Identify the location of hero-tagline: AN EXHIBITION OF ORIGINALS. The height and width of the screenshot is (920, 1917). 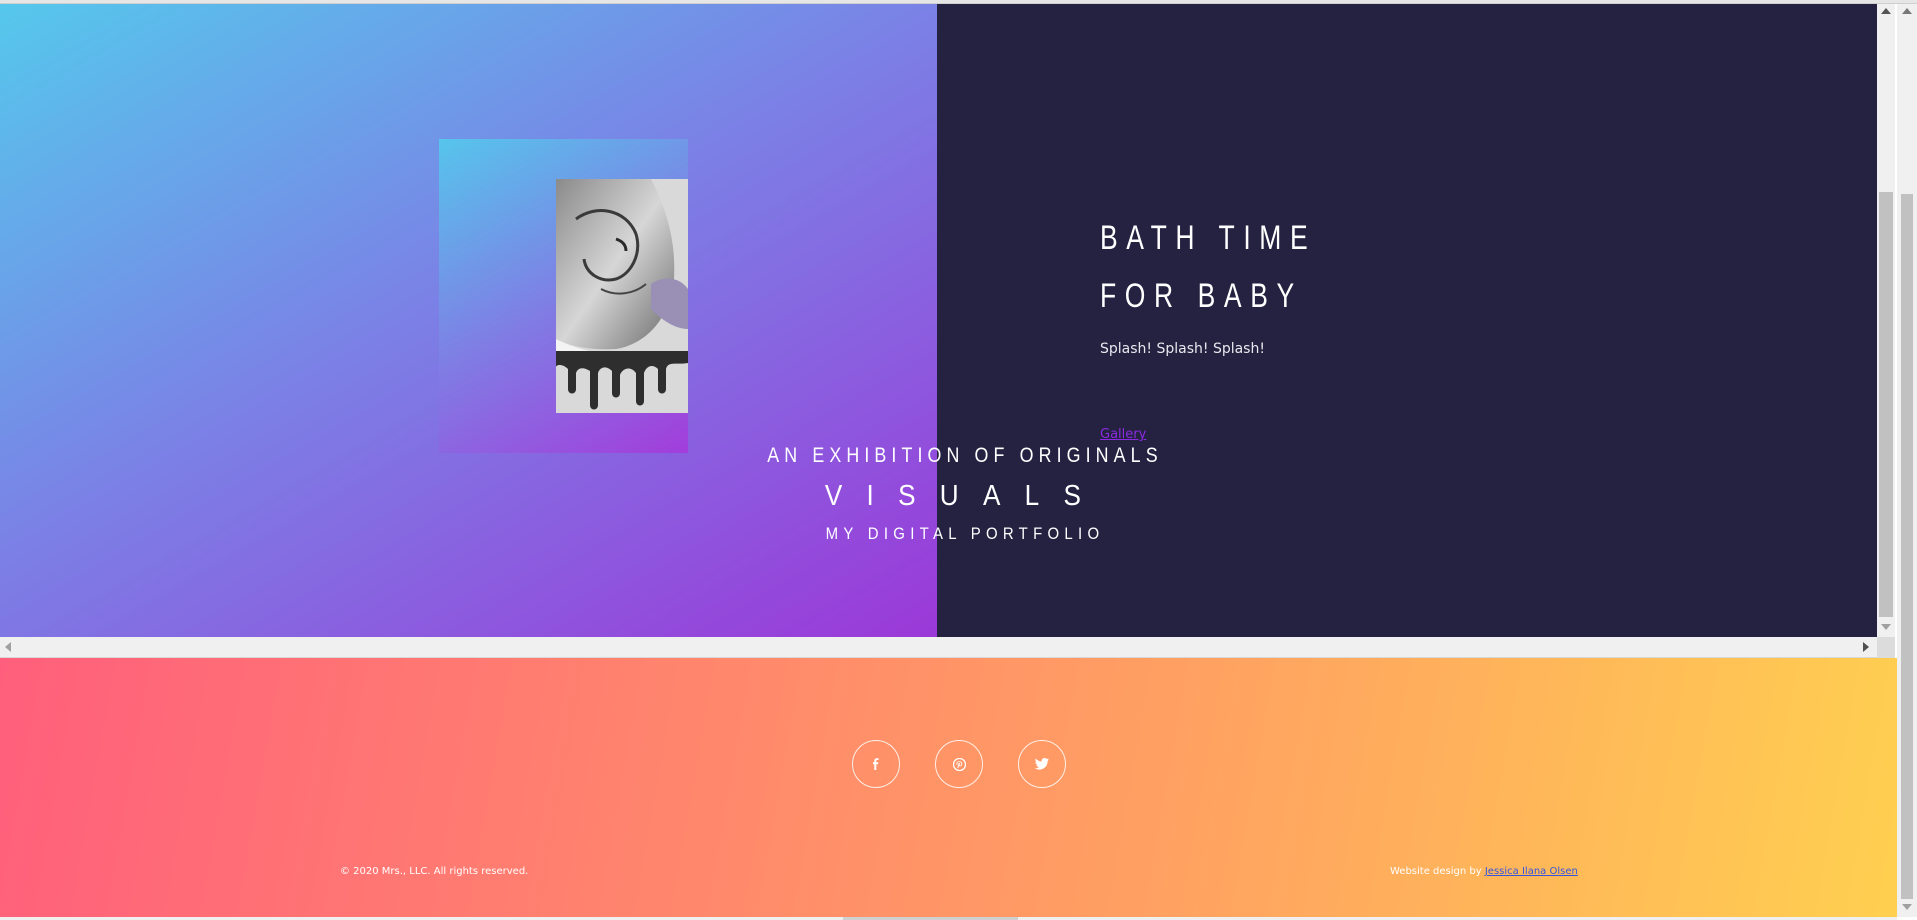
(965, 455).